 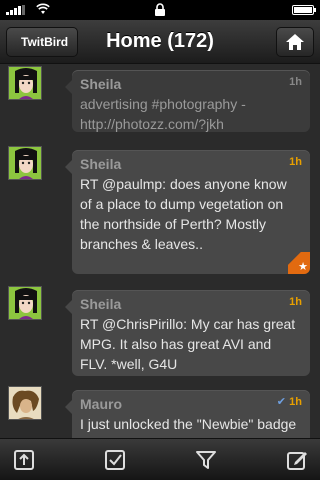 I want to click on battery-icon, so click(x=304, y=10).